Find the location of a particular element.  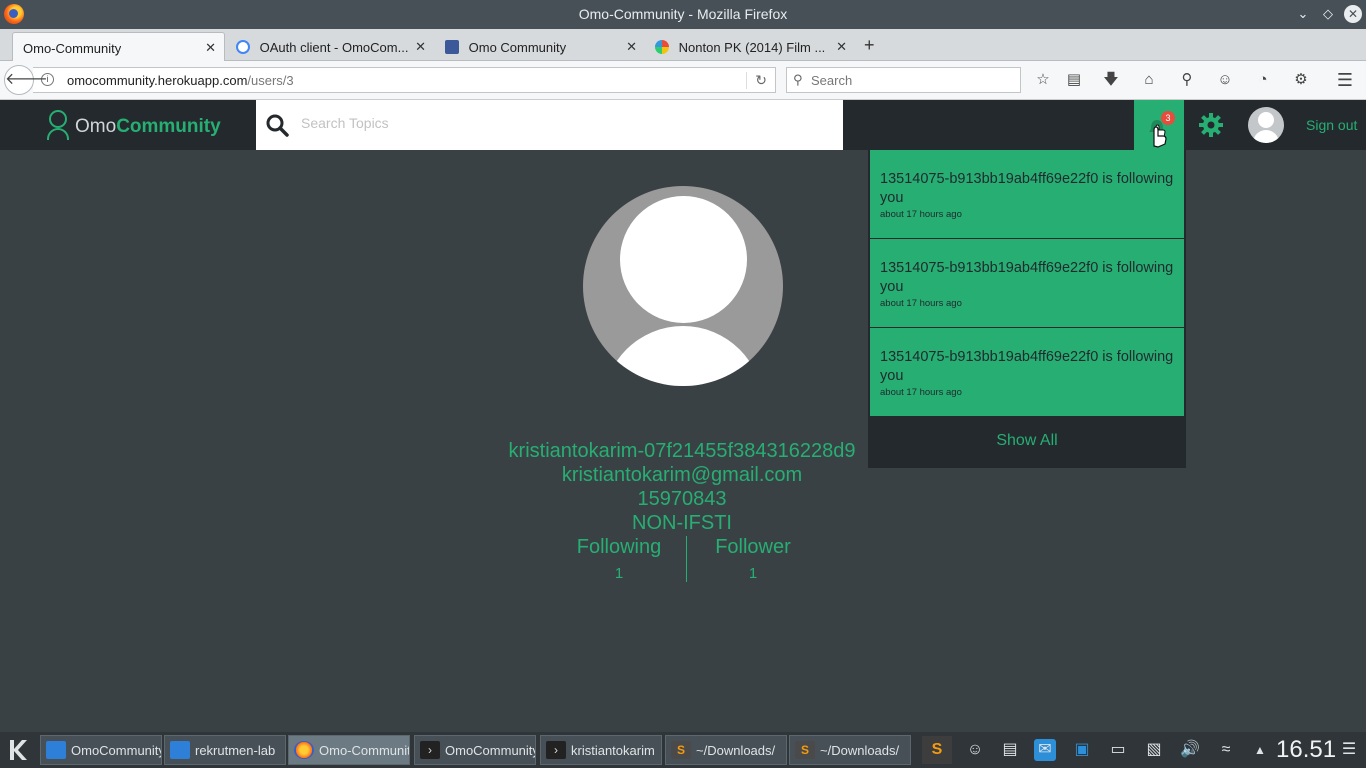

browser-search-field: ⚲ Search is located at coordinates (903, 80).